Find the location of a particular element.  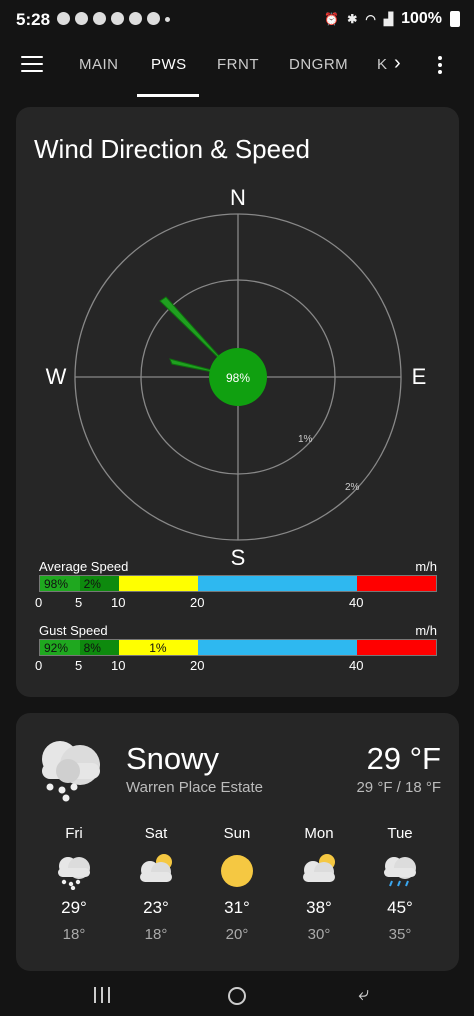

tab-main: MAIN is located at coordinates (99, 64).